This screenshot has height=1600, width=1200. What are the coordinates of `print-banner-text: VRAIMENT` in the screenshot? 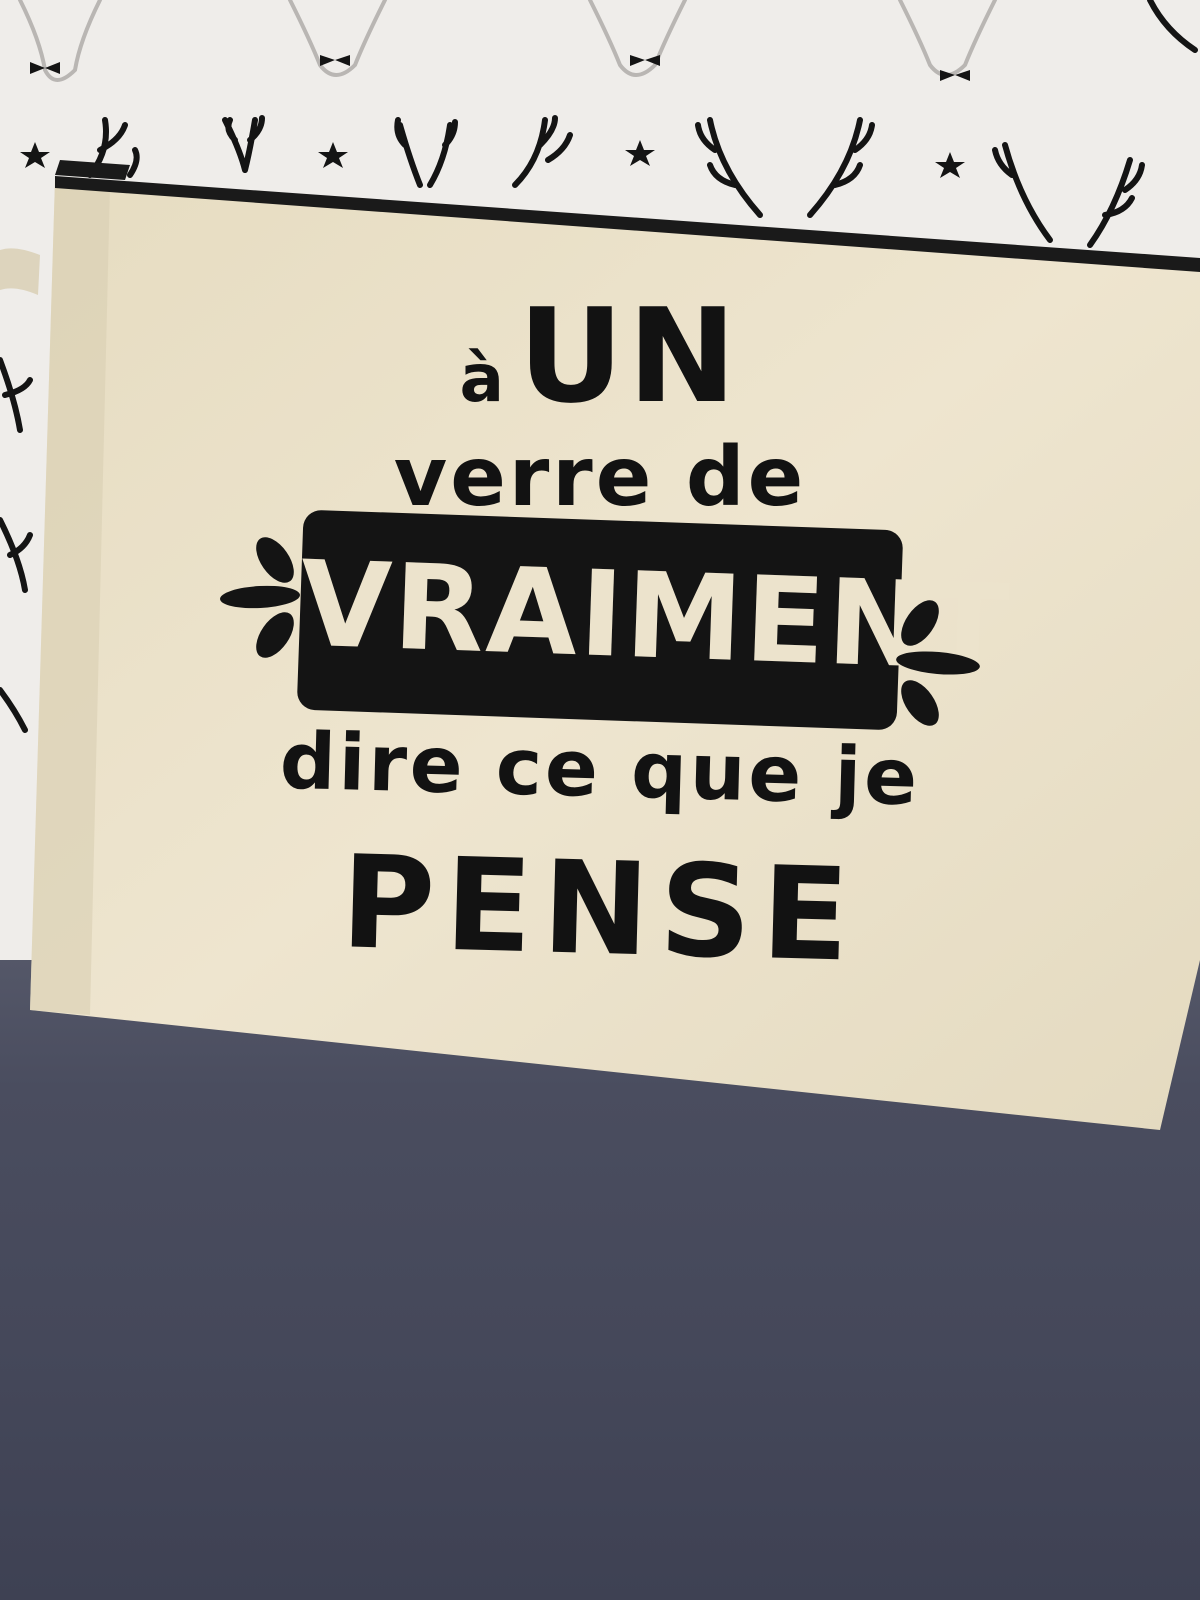 It's located at (655, 616).